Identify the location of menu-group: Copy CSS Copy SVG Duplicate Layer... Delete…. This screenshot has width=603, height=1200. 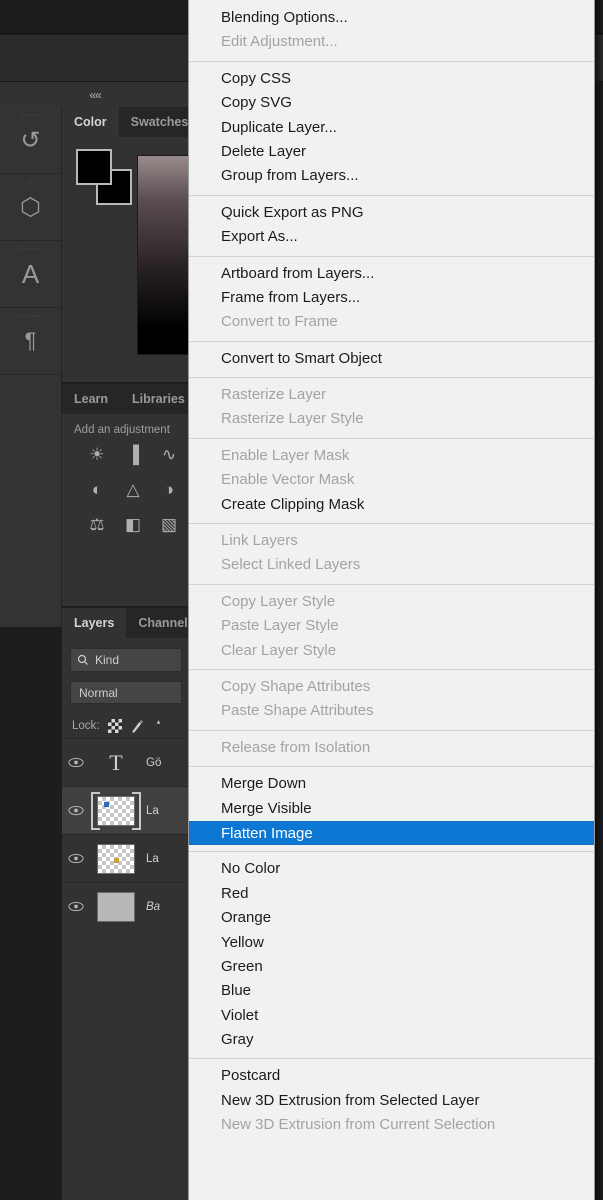
(391, 128).